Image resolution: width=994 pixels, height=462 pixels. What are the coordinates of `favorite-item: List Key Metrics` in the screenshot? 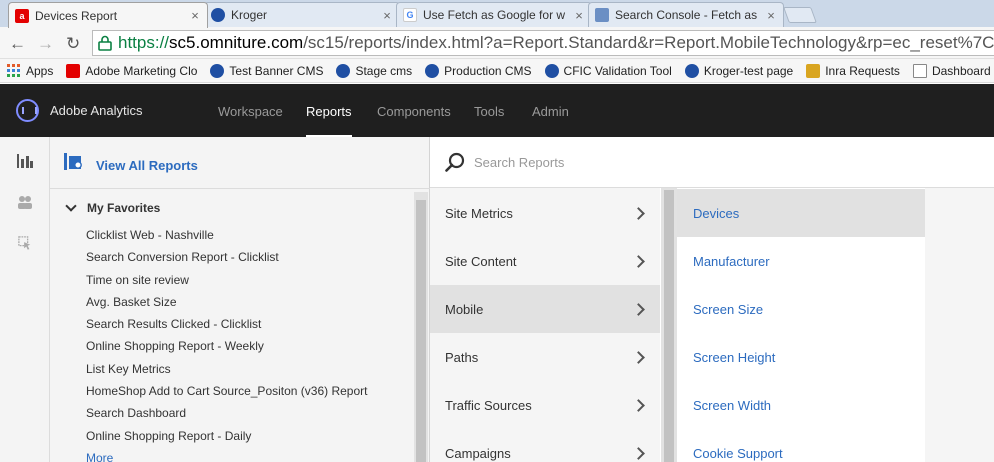 It's located at (226, 373).